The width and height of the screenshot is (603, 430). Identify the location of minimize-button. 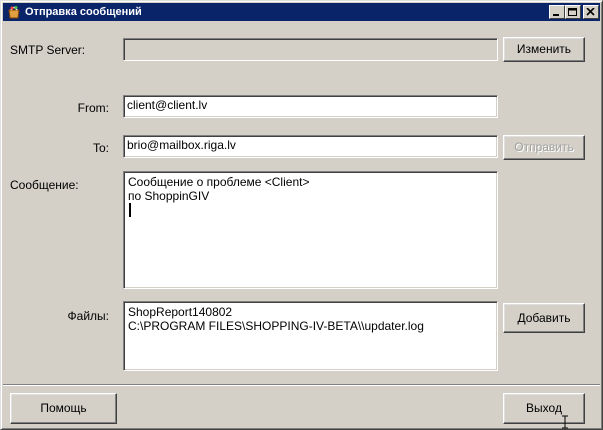
(557, 12).